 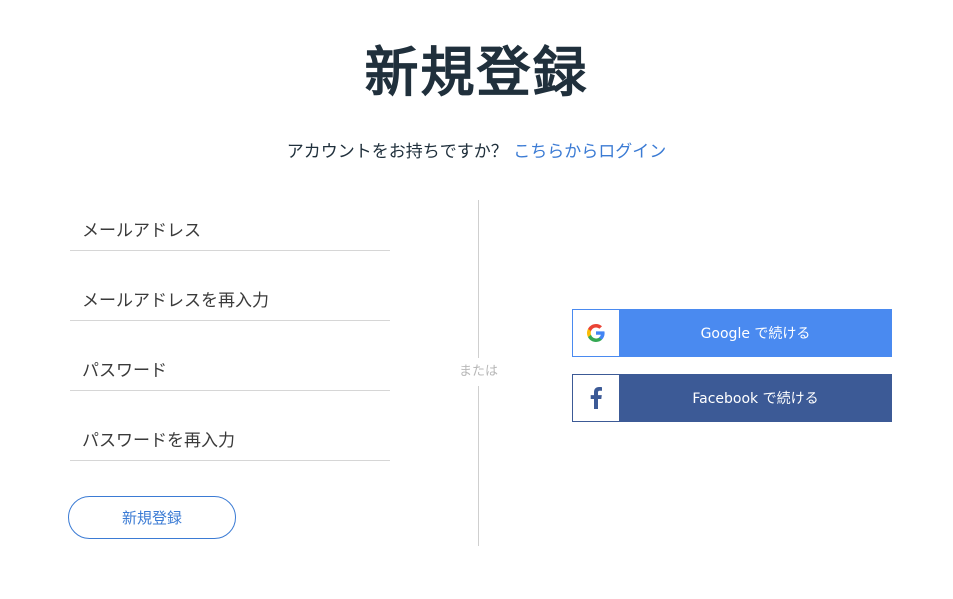 I want to click on facebook-icon-box, so click(x=595, y=398).